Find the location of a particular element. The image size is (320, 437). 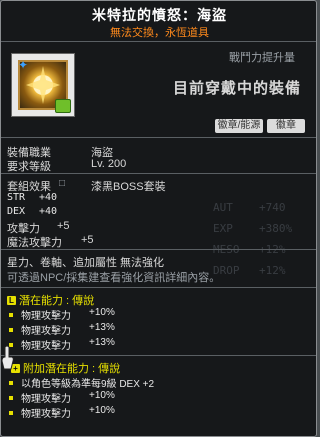

bonus-potential-line-label: 以角色等級為準每9級 DEX +2 is located at coordinates (88, 384).